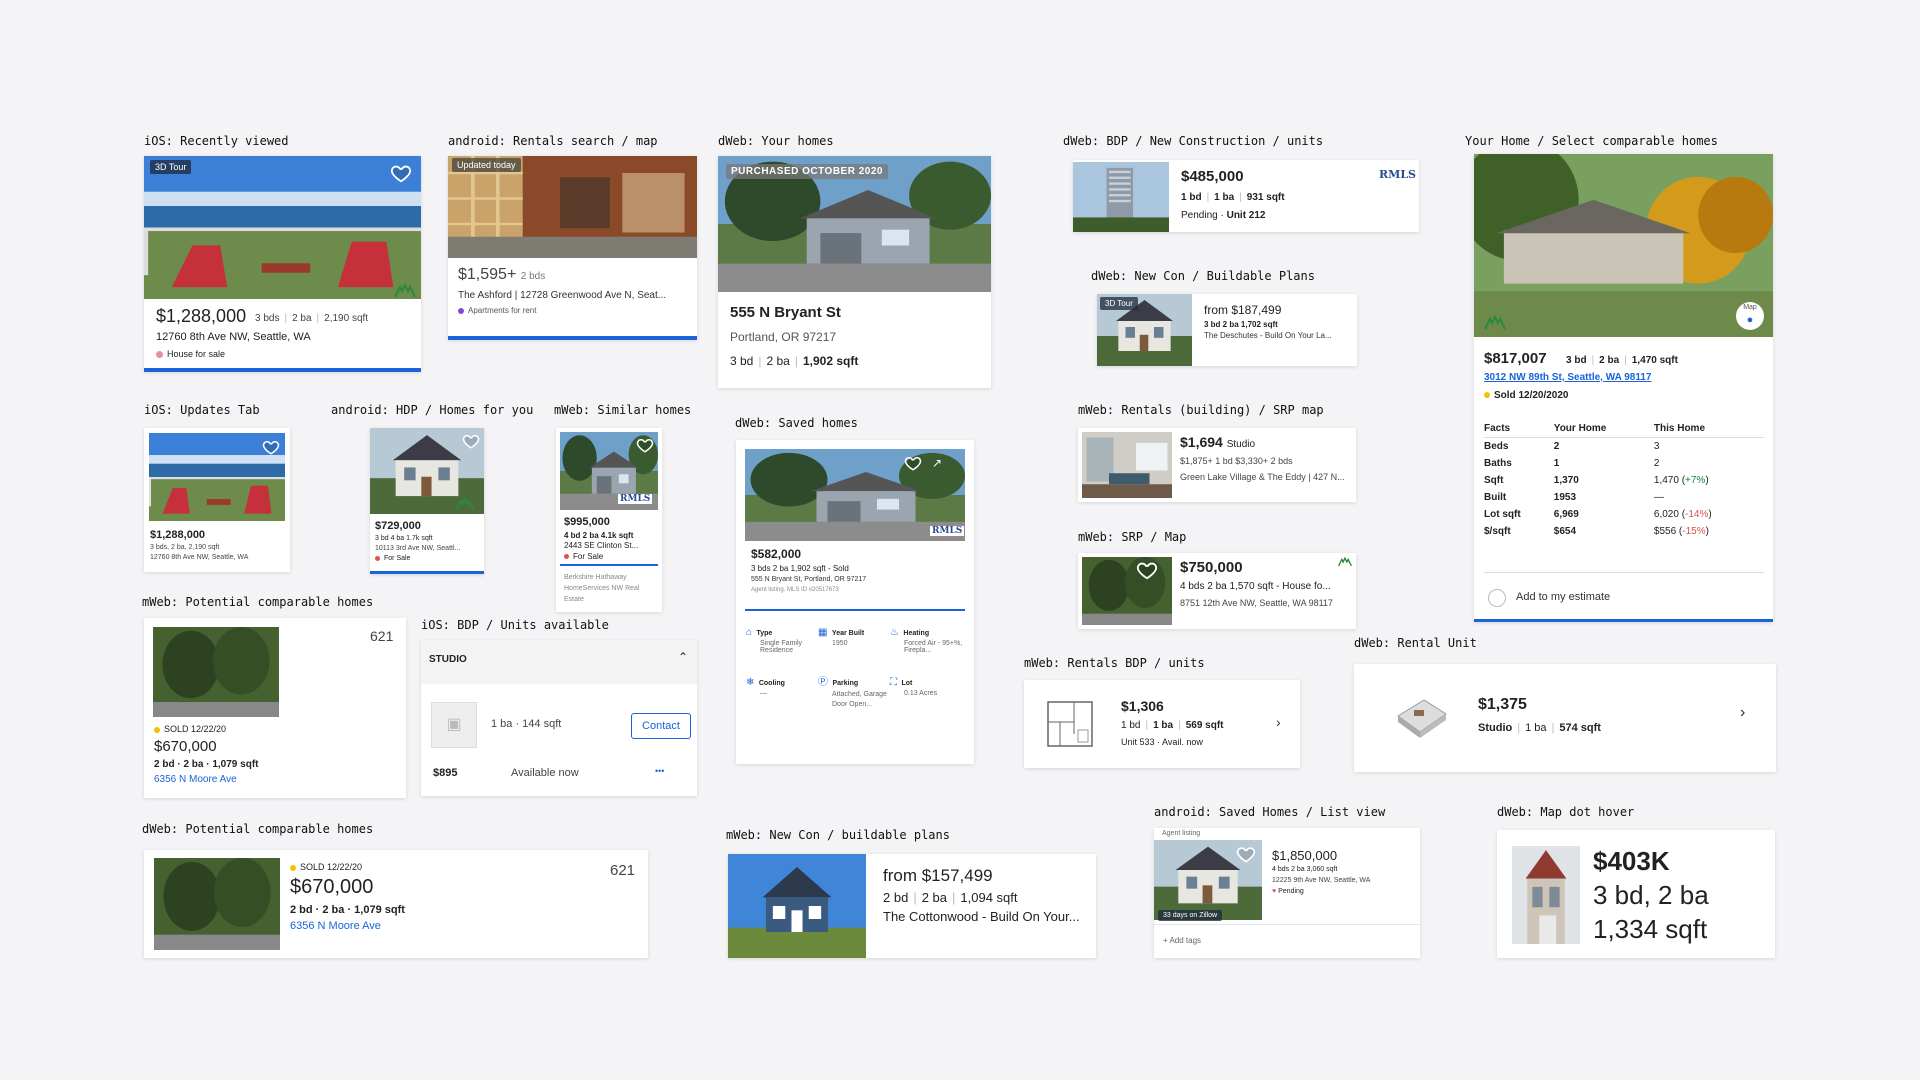 This screenshot has height=1080, width=1920. I want to click on label-android-rentals: android: Rentals search / map, so click(553, 141).